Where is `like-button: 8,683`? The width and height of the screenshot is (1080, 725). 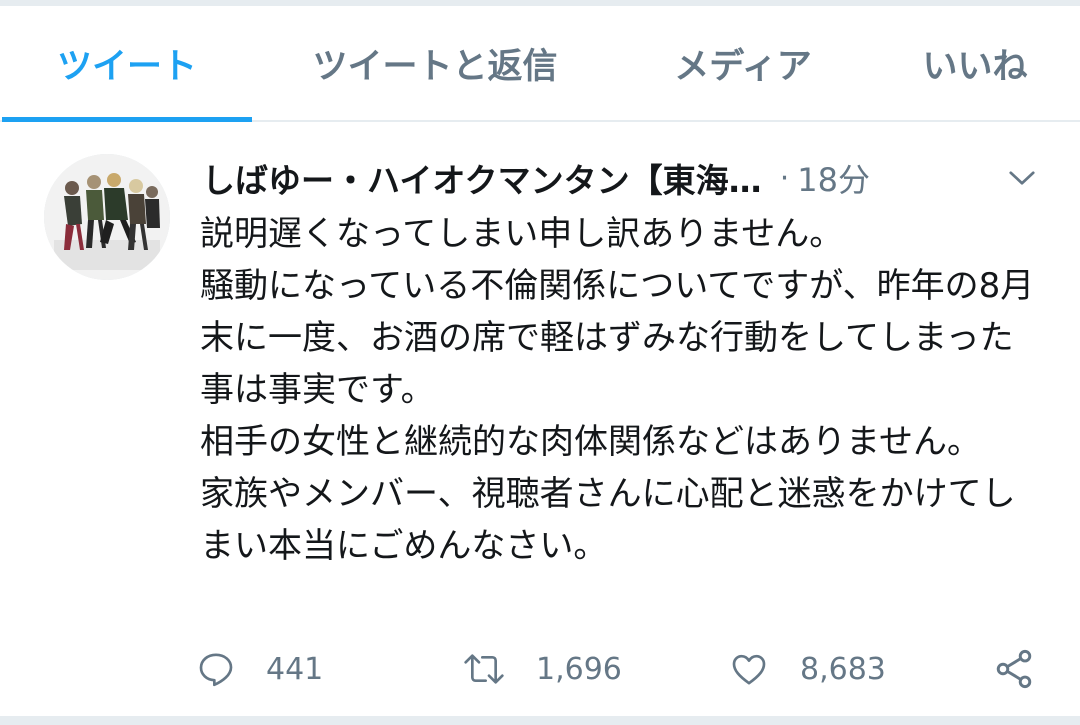 like-button: 8,683 is located at coordinates (807, 669).